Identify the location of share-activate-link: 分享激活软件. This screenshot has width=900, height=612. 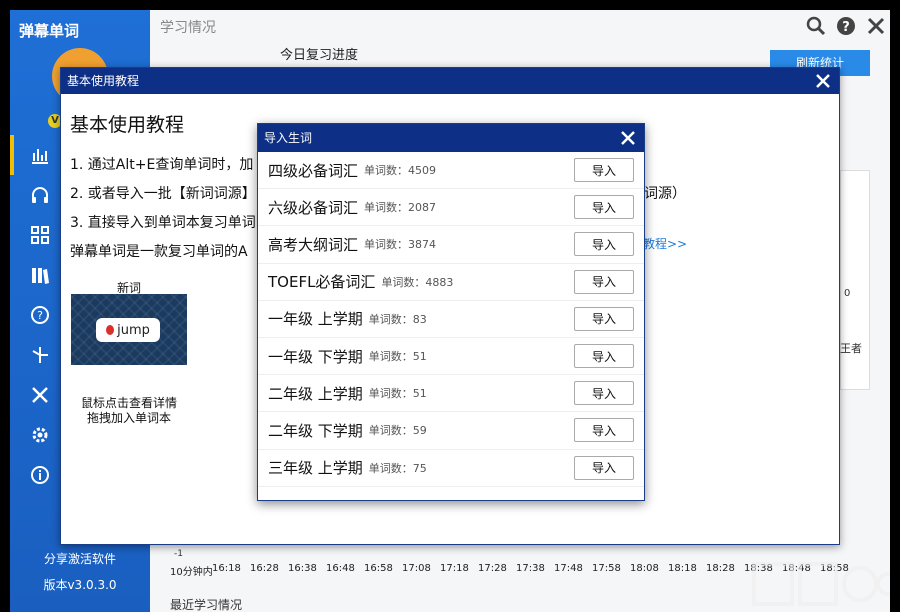
(80, 558).